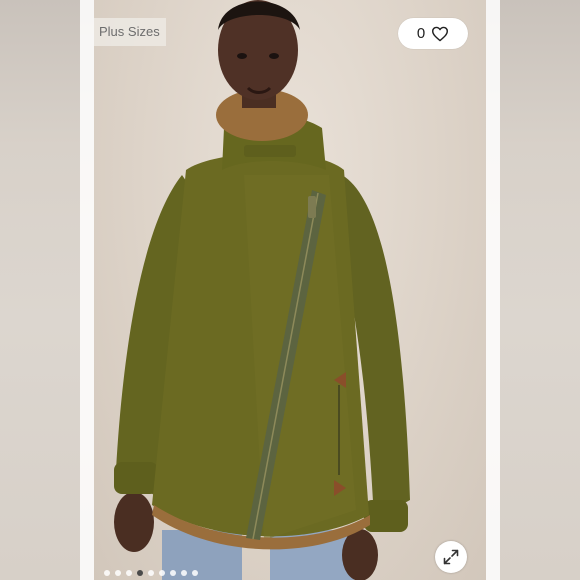 Image resolution: width=580 pixels, height=580 pixels. I want to click on collar-strap, so click(270, 151).